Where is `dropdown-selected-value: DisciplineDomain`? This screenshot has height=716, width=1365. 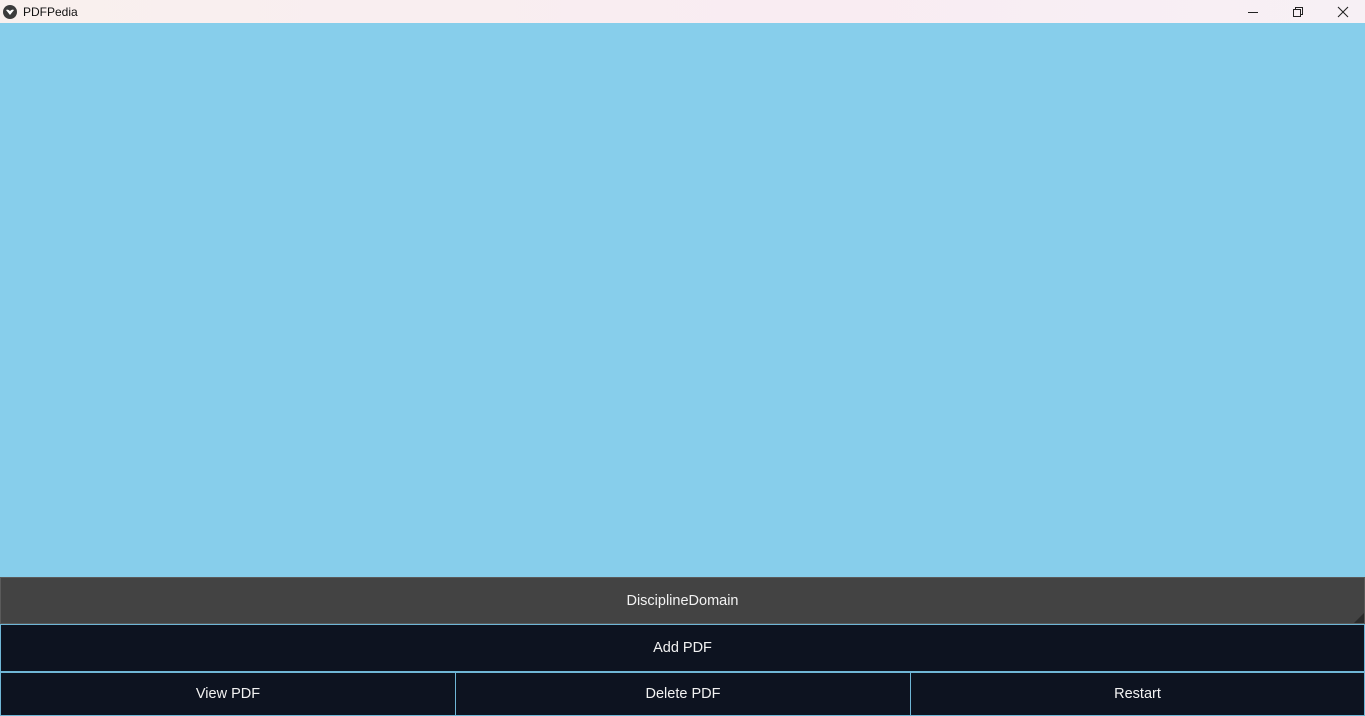 dropdown-selected-value: DisciplineDomain is located at coordinates (682, 600).